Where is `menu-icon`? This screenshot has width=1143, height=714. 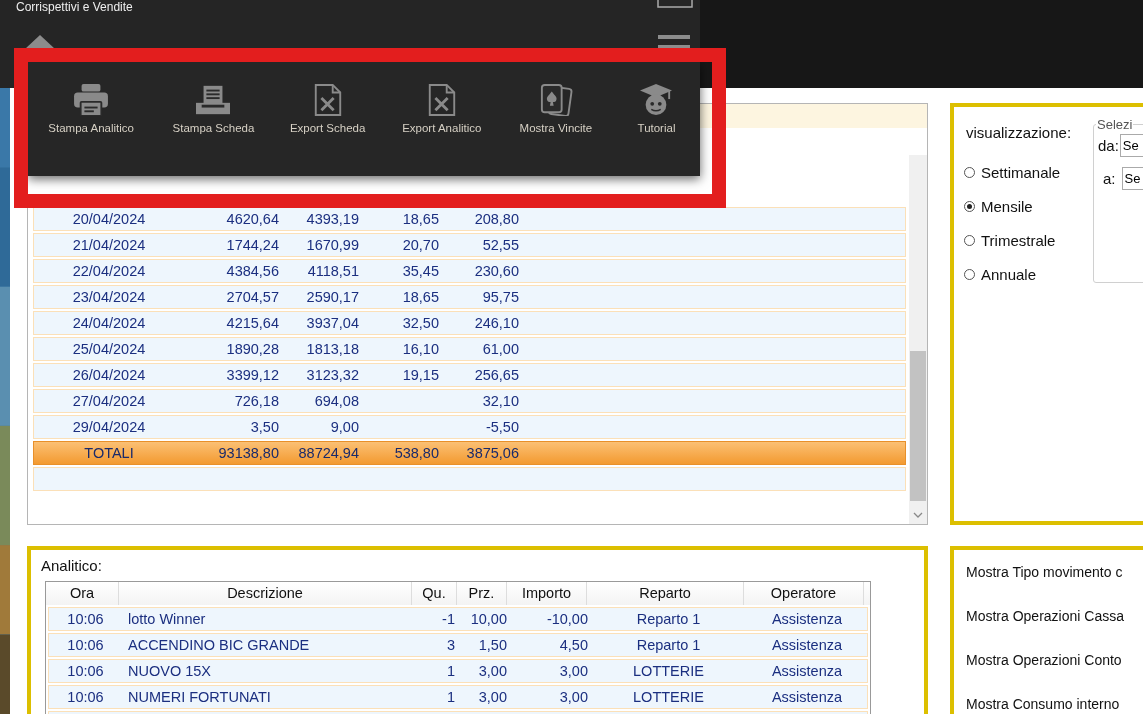
menu-icon is located at coordinates (674, 42).